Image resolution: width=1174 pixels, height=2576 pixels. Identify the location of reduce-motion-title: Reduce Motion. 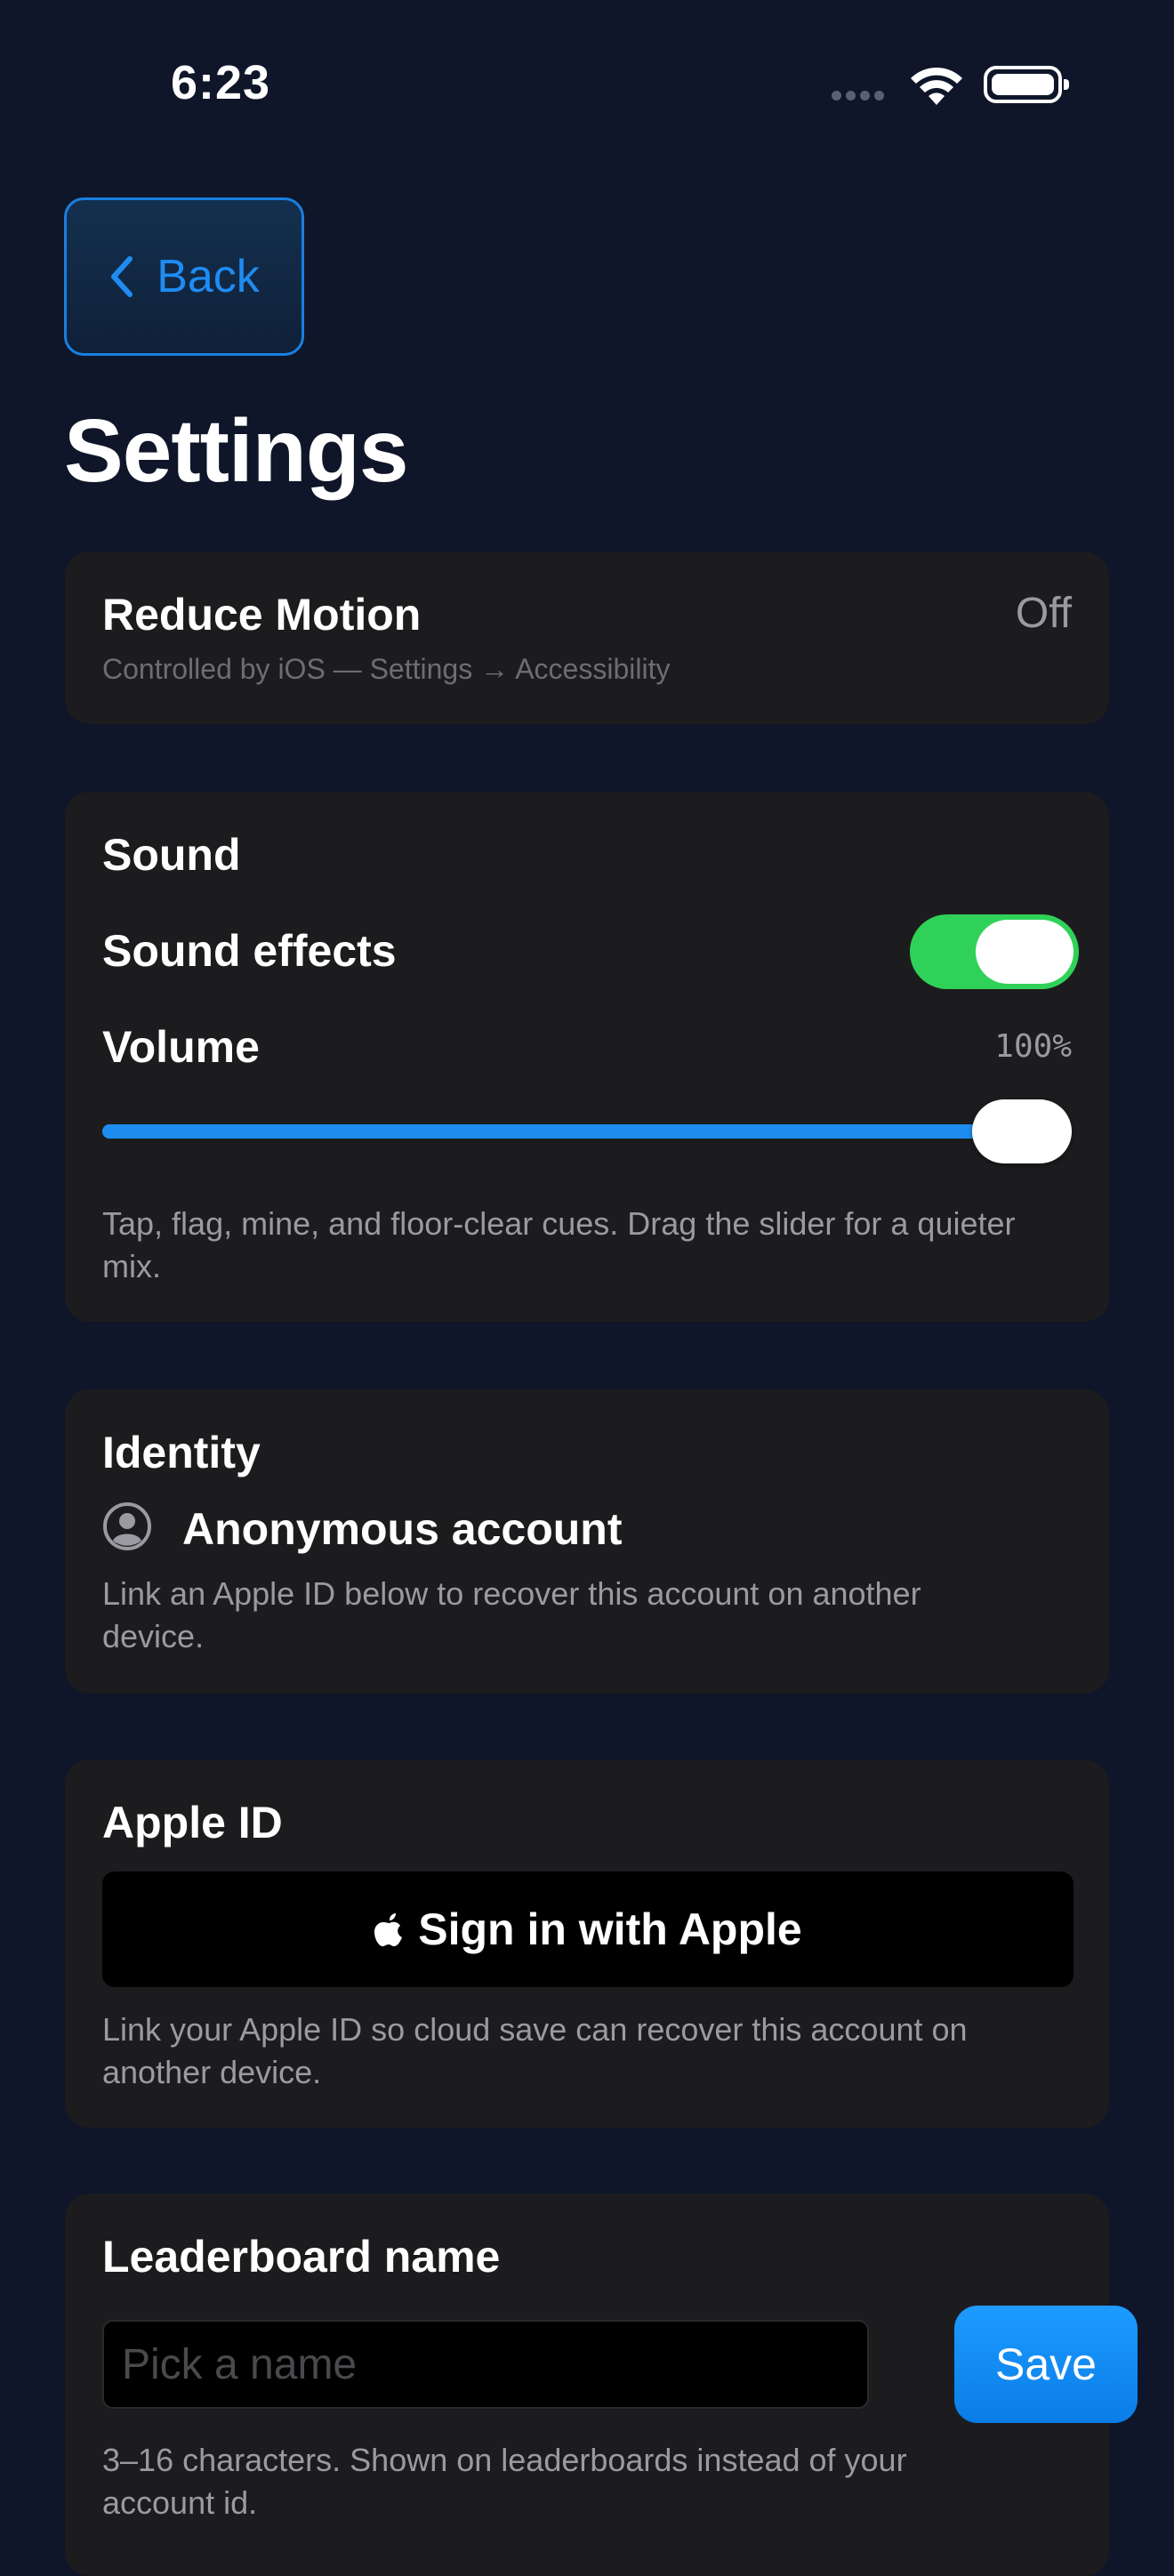
(262, 615).